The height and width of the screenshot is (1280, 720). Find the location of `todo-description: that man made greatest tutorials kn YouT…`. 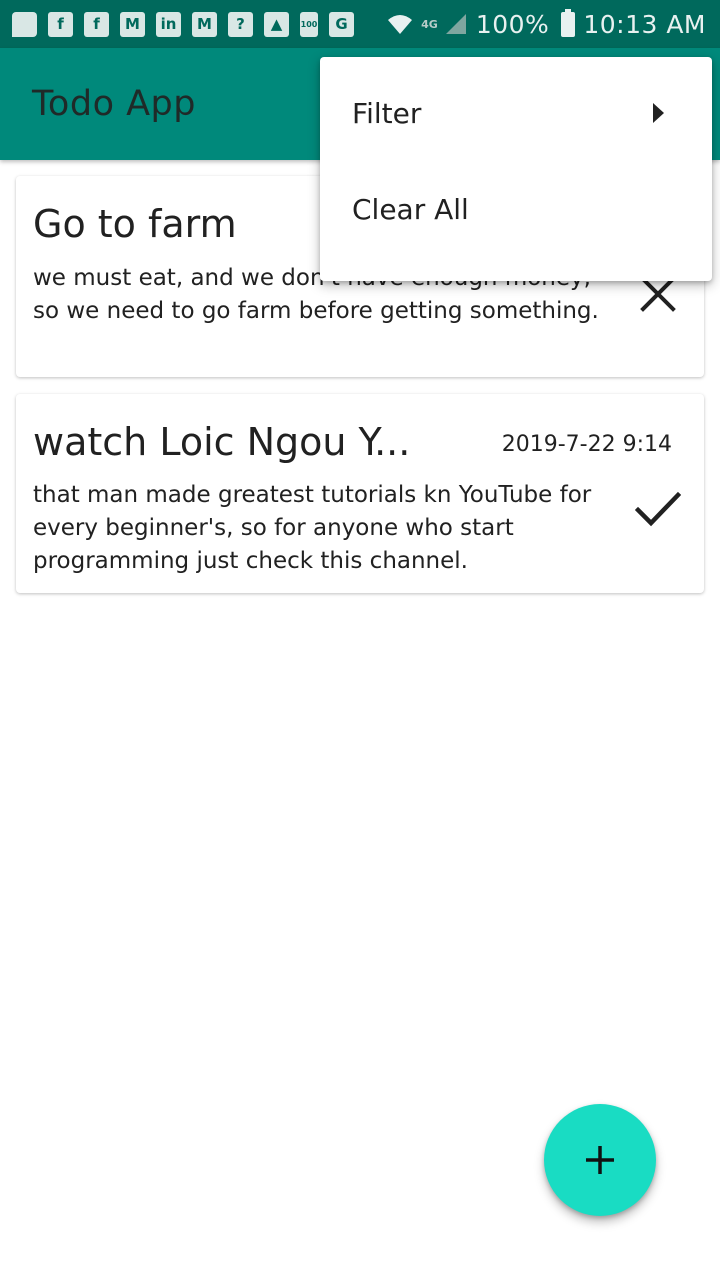

todo-description: that man made greatest tutorials kn YouT… is located at coordinates (312, 528).